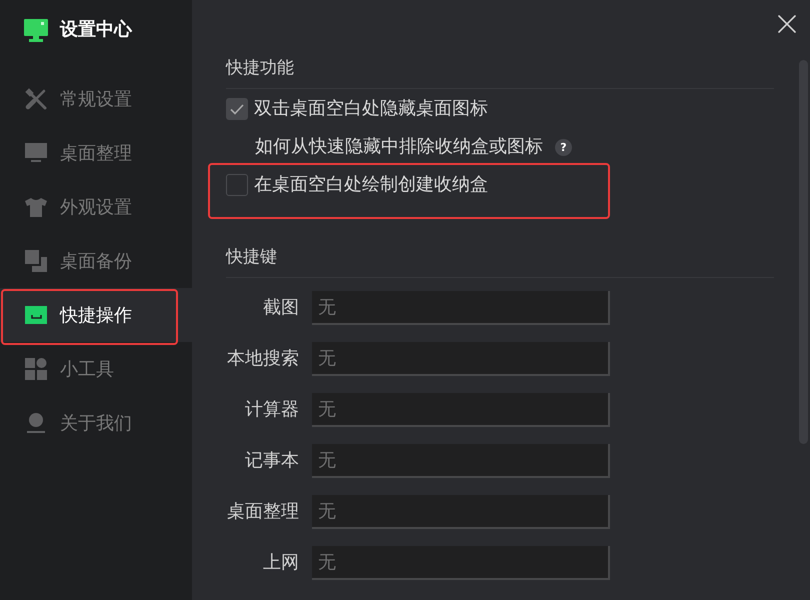 The width and height of the screenshot is (810, 600). I want to click on monitor-logo-icon, so click(36, 30).